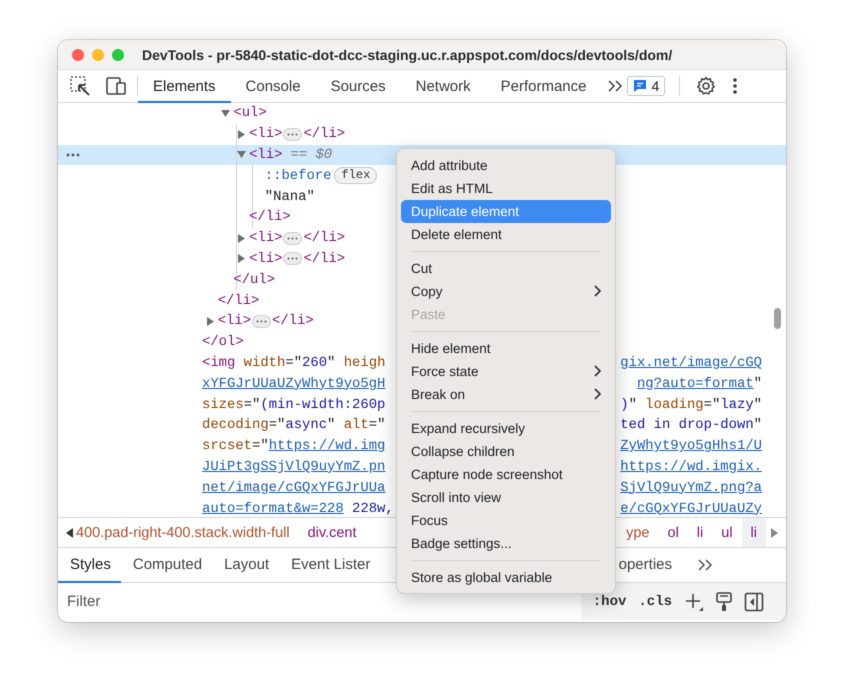 The height and width of the screenshot is (700, 845). I want to click on code-line: ZyWhyt9yo5gHhs1/U, so click(691, 446).